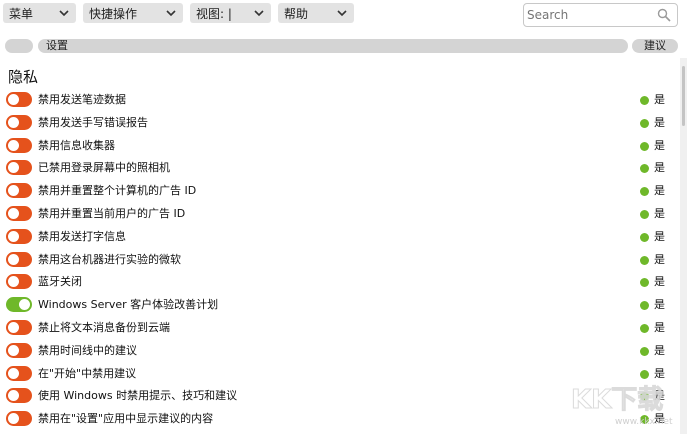  I want to click on setting-label: 禁用并重置整个计算机的广告 ID, so click(117, 191).